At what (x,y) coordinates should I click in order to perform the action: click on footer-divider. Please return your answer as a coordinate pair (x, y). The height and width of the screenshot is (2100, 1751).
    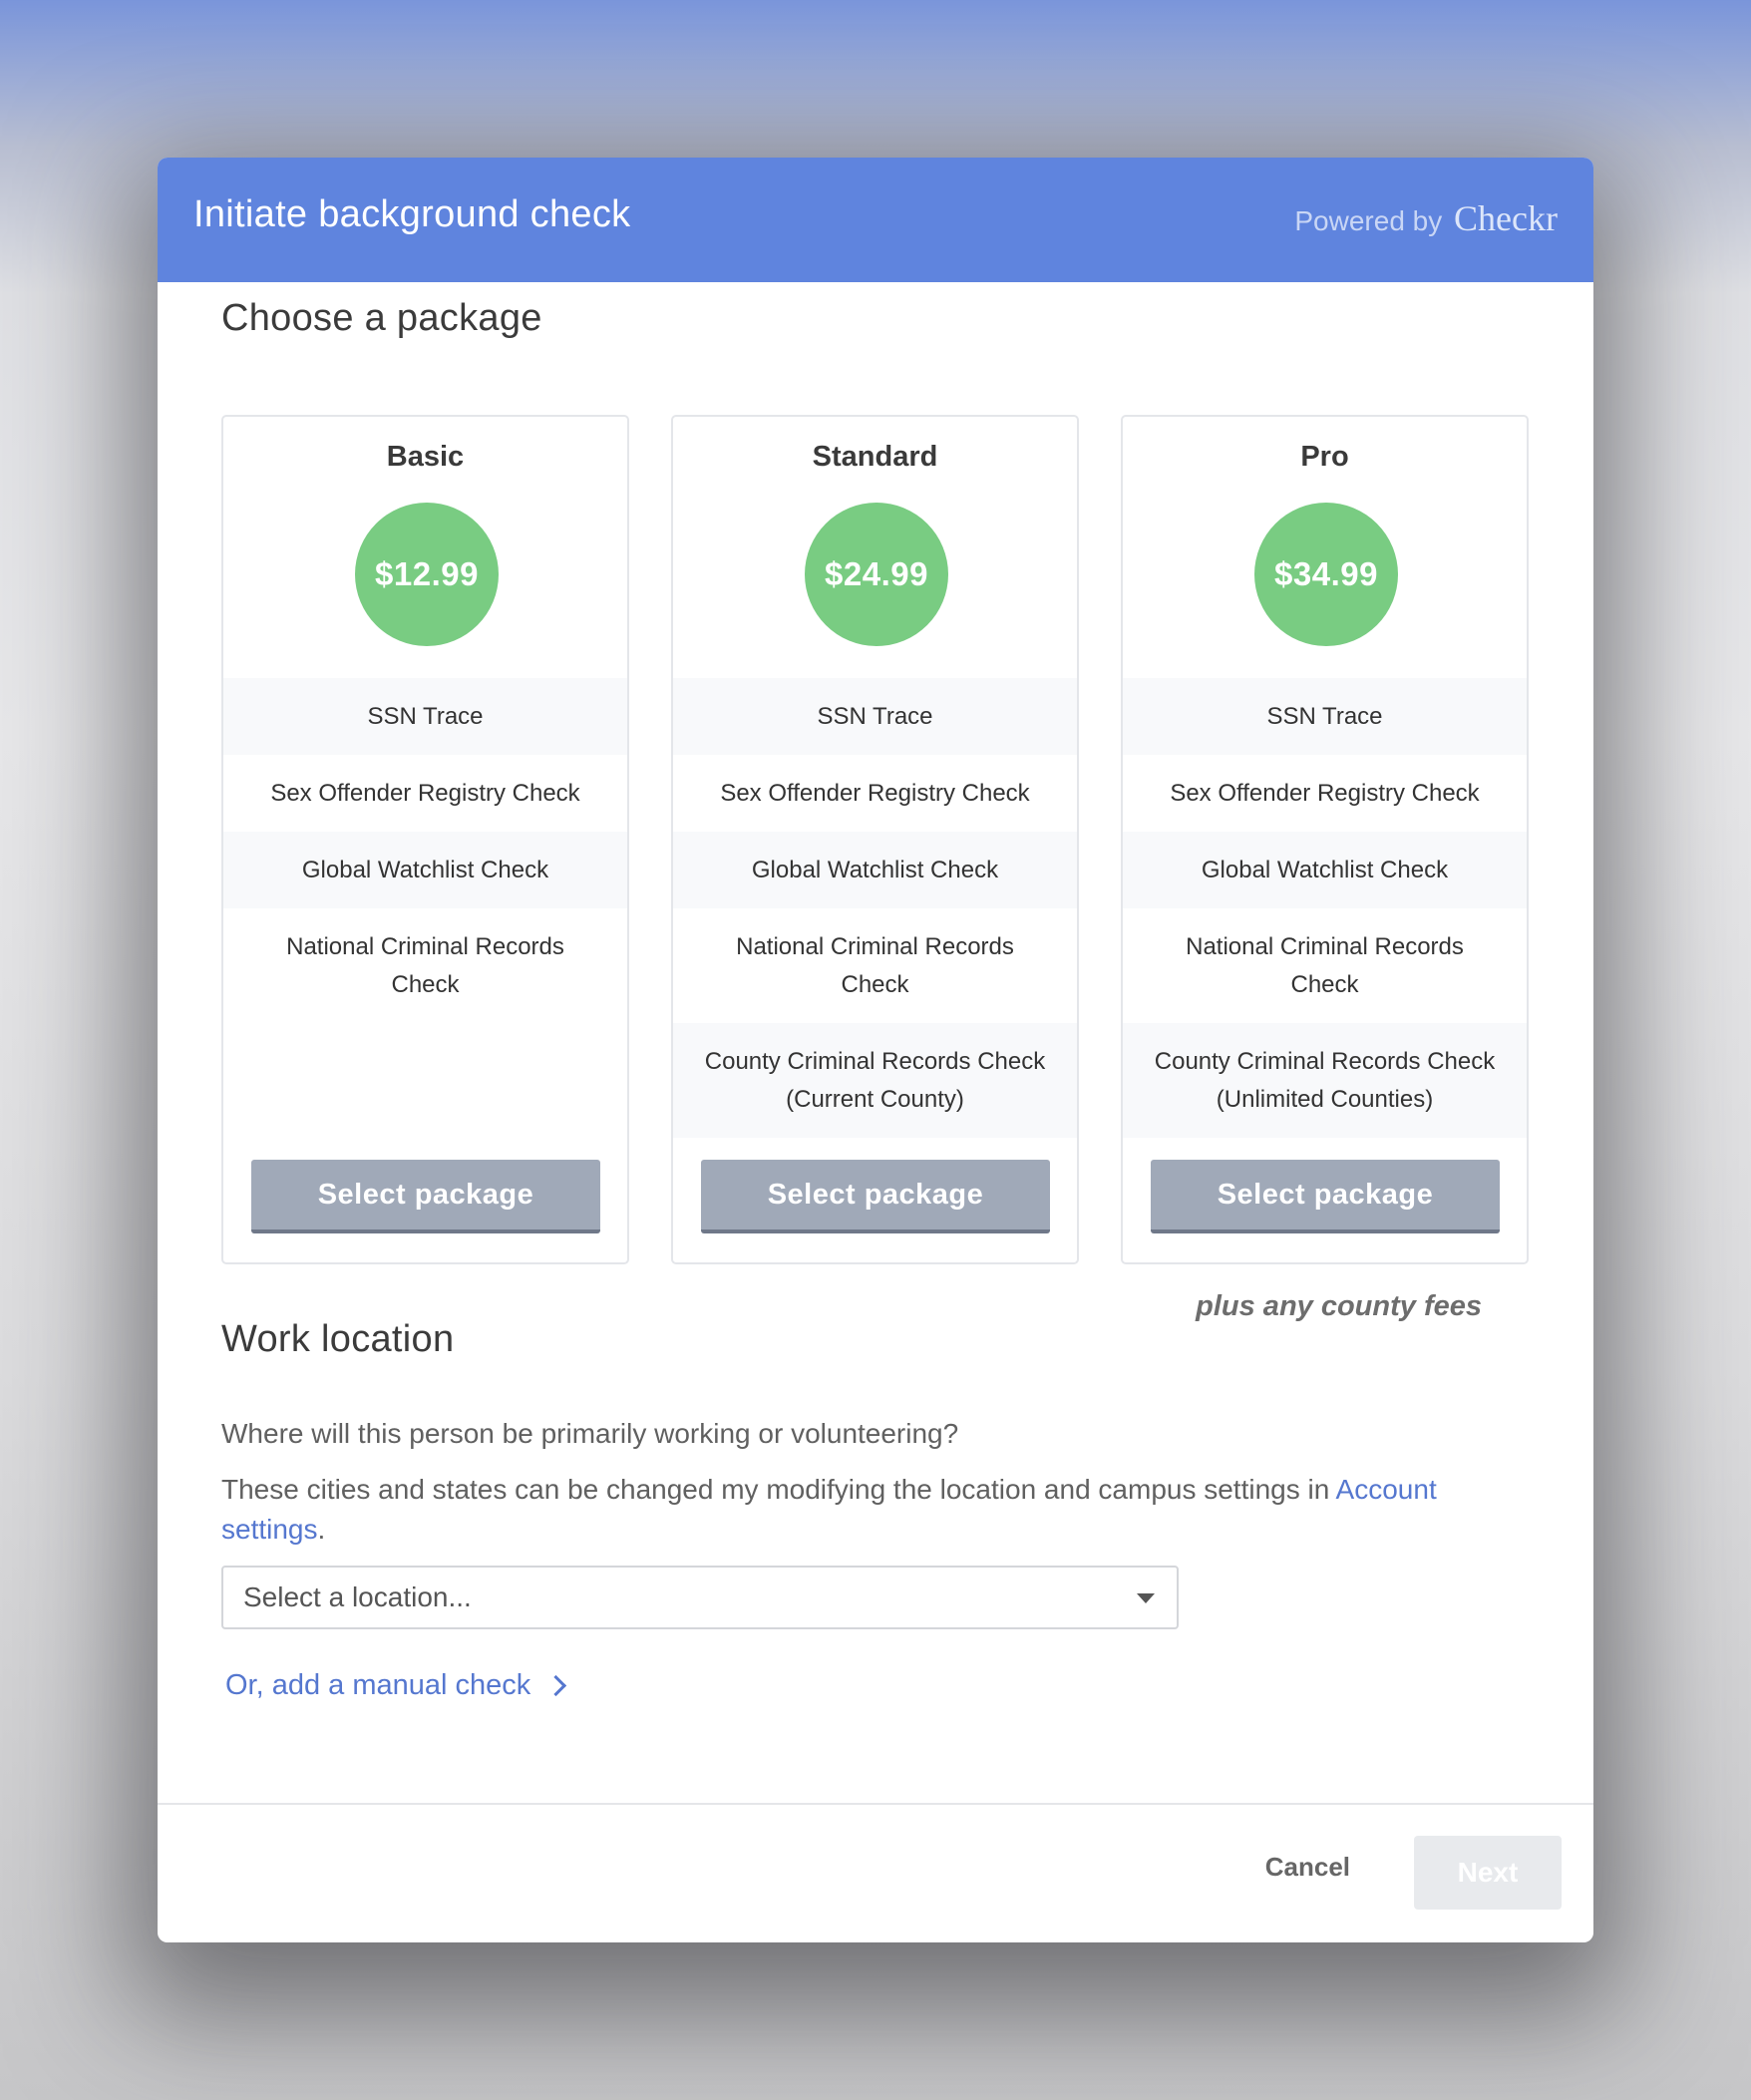
    Looking at the image, I should click on (875, 1804).